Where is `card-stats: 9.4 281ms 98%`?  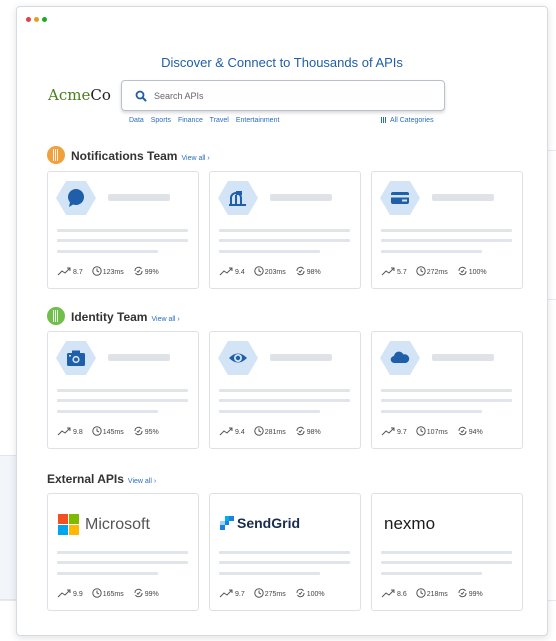 card-stats: 9.4 281ms 98% is located at coordinates (289, 431).